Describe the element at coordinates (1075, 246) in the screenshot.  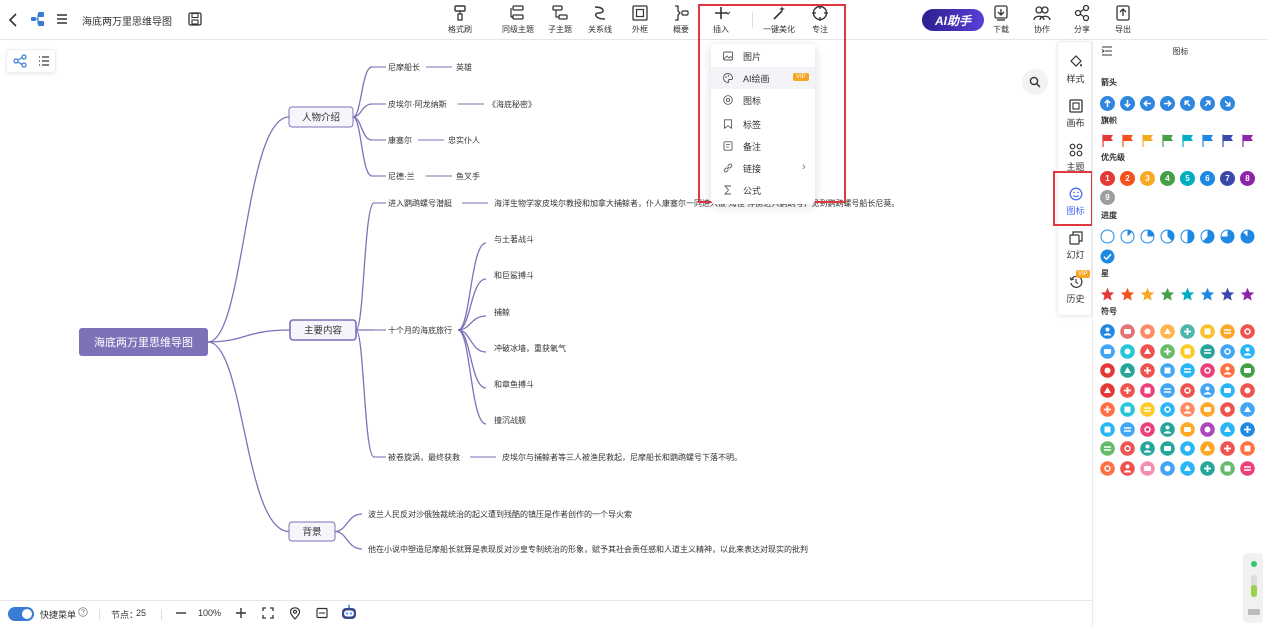
I see `tab-slides: 幻灯` at that location.